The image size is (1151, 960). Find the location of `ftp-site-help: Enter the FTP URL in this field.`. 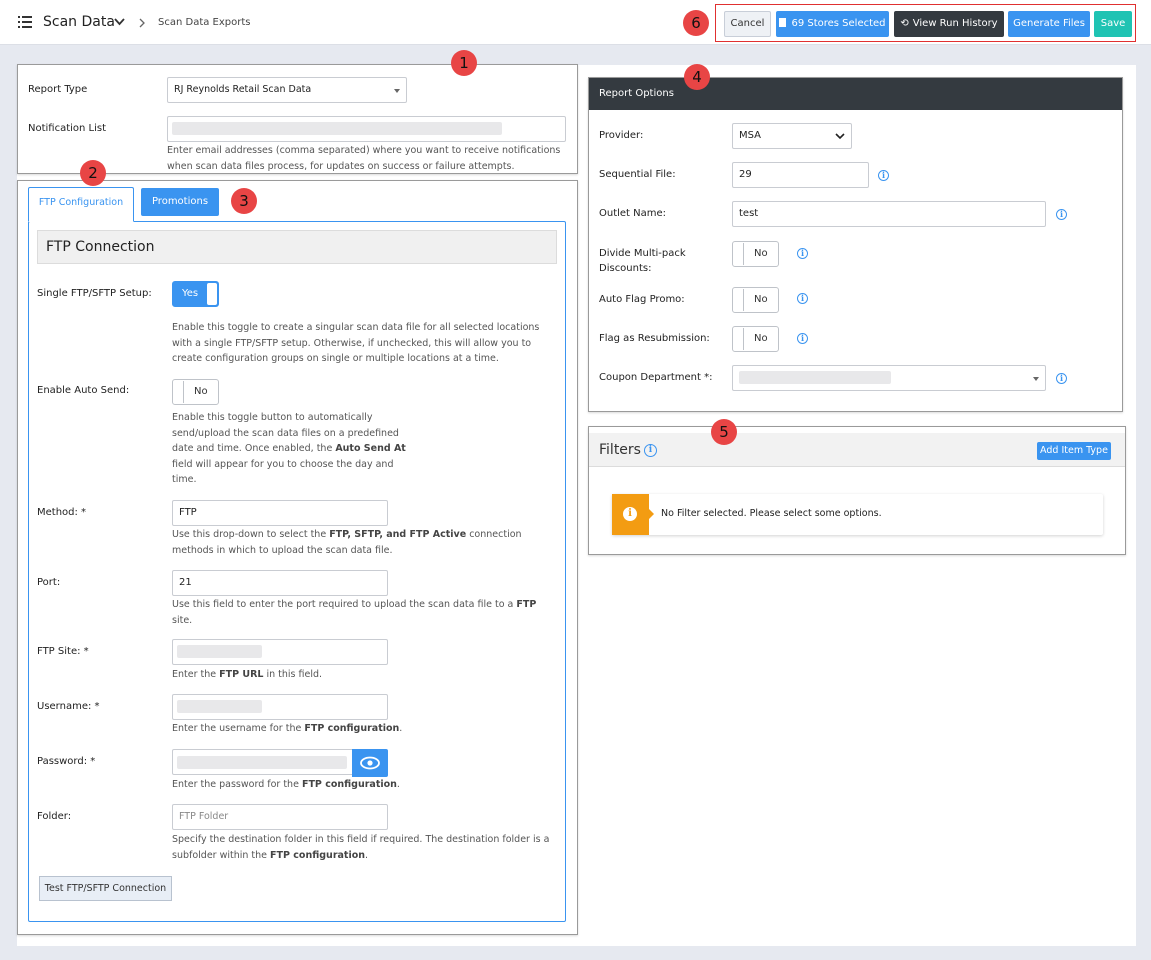

ftp-site-help: Enter the FTP URL in this field. is located at coordinates (247, 674).